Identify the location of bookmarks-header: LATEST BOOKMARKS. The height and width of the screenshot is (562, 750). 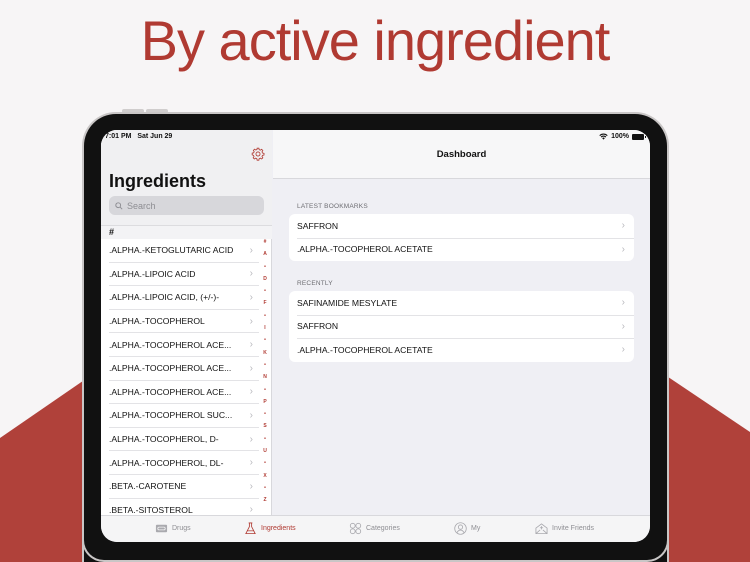
(332, 206).